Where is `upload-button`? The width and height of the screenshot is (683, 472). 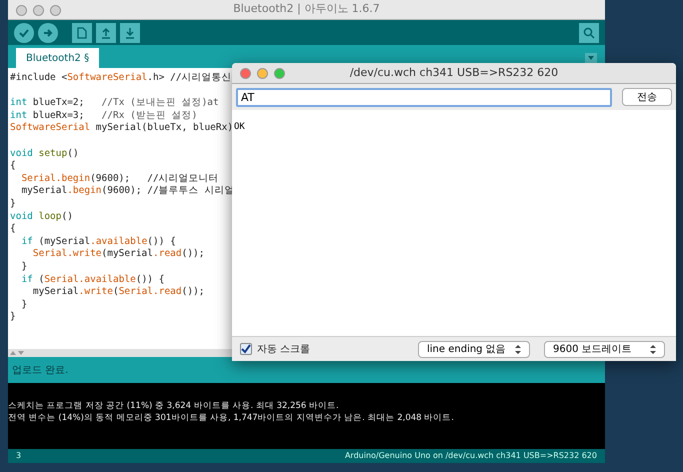
upload-button is located at coordinates (48, 32).